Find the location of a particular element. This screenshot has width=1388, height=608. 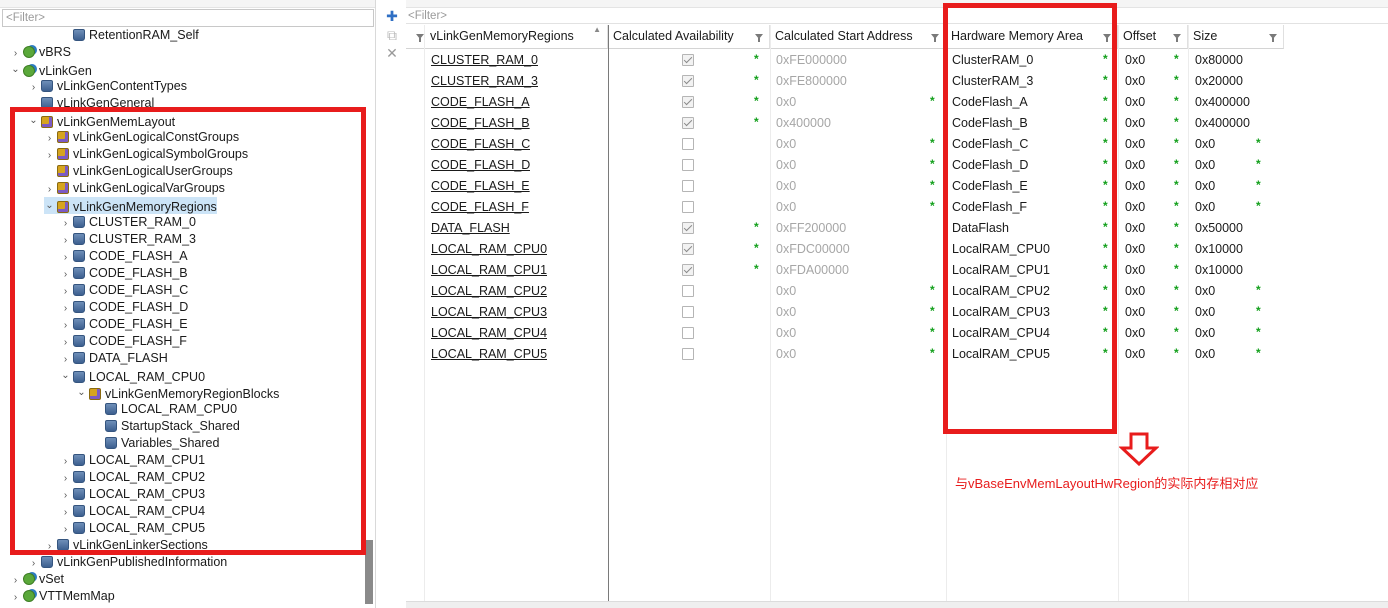

region-name-link: CODE_FLASH_E is located at coordinates (480, 186).